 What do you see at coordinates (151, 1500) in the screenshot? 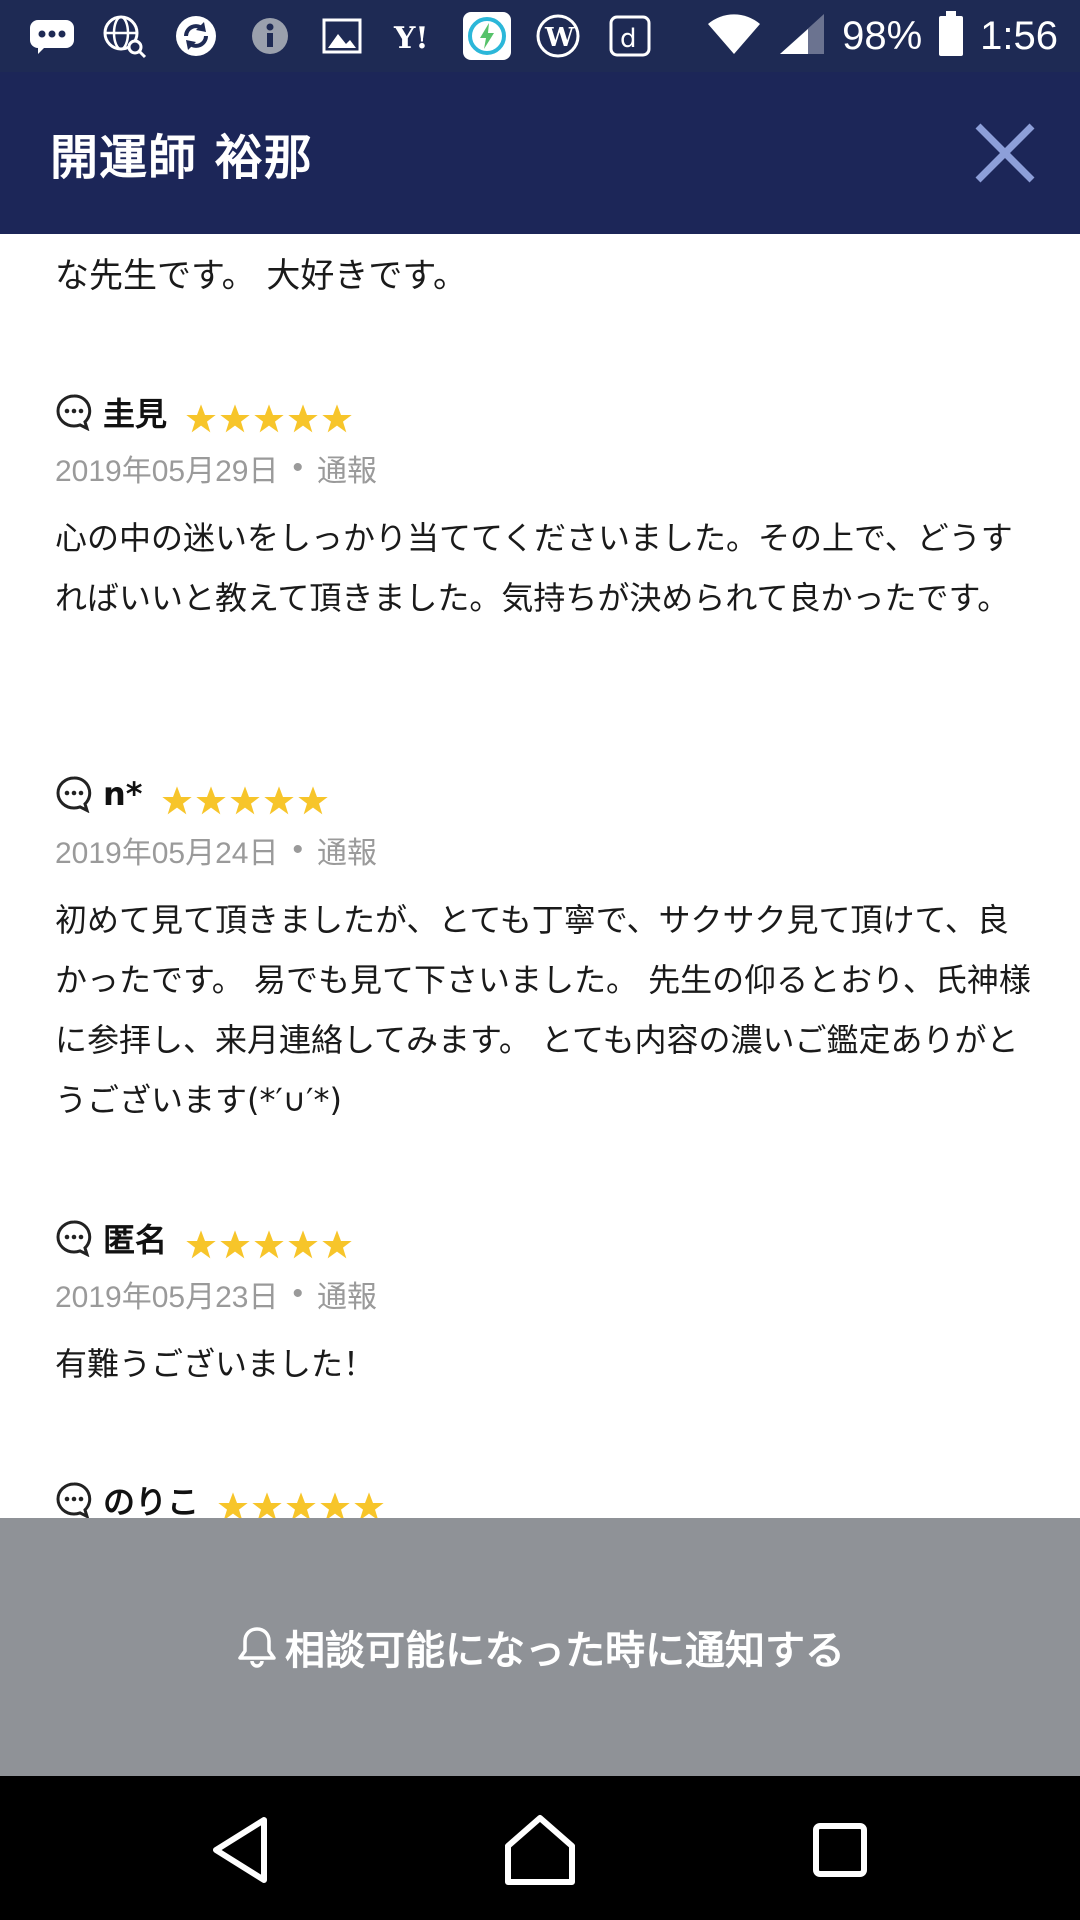
I see `reviewer-name: のりこ` at bounding box center [151, 1500].